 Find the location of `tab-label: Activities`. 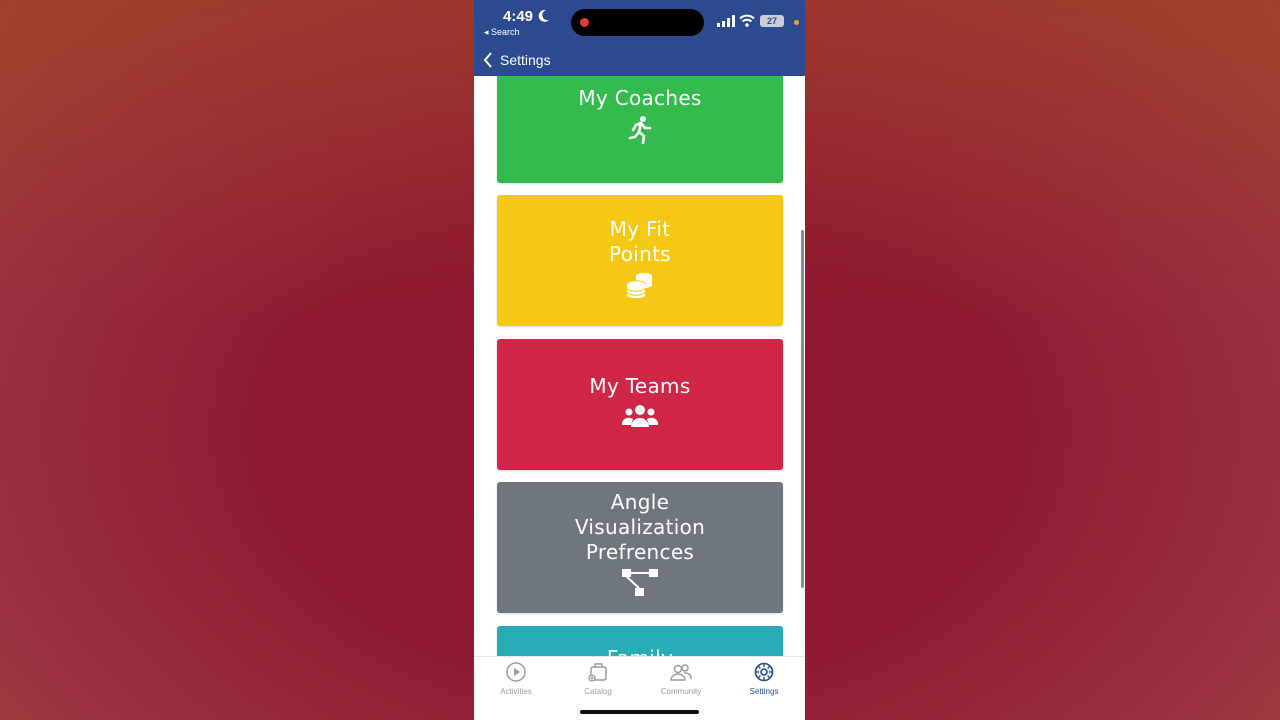

tab-label: Activities is located at coordinates (516, 691).